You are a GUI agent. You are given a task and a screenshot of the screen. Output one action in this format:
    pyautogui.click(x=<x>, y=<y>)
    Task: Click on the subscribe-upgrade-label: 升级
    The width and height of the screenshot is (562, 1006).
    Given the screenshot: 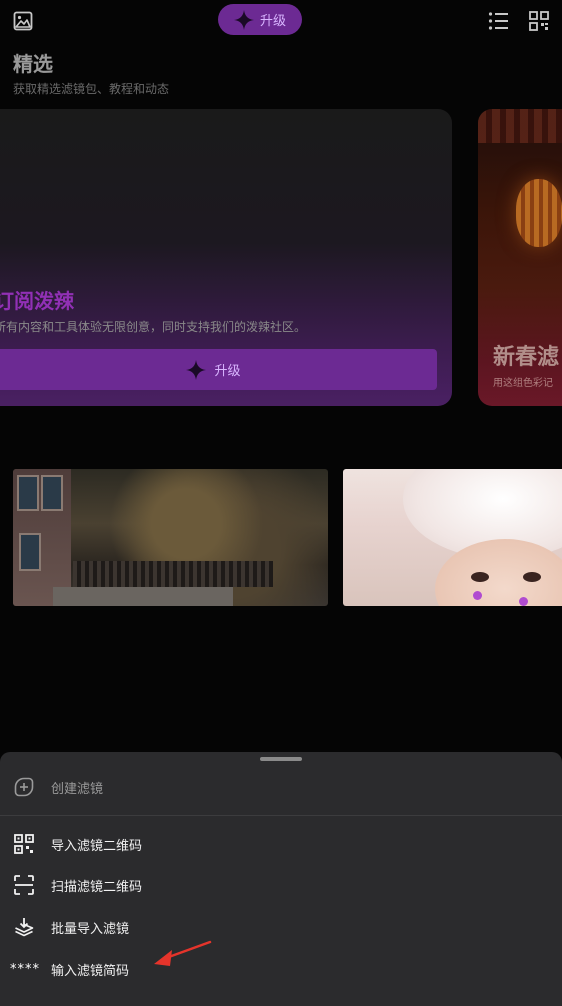 What is the action you would take?
    pyautogui.click(x=227, y=371)
    